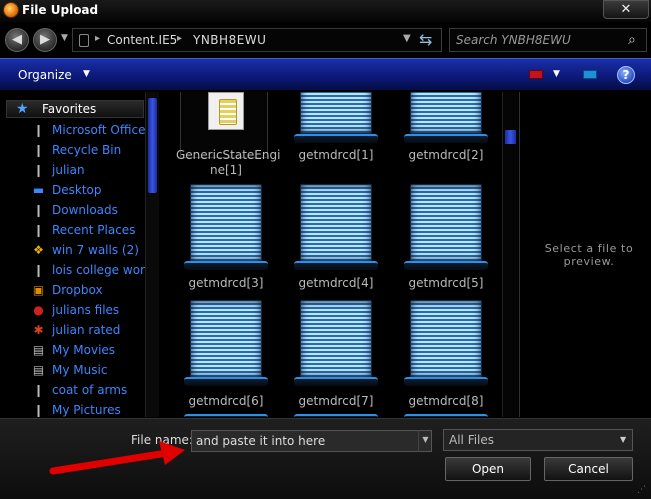 This screenshot has width=651, height=499. I want to click on rated-star-icon: ✱, so click(38, 330).